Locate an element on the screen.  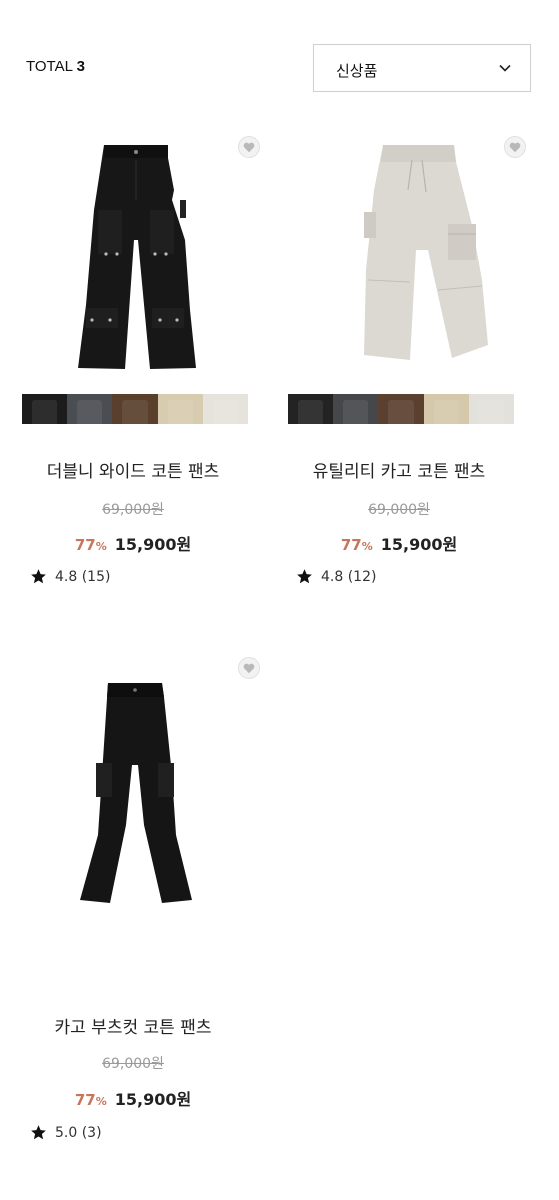
review-count: (12) is located at coordinates (362, 576).